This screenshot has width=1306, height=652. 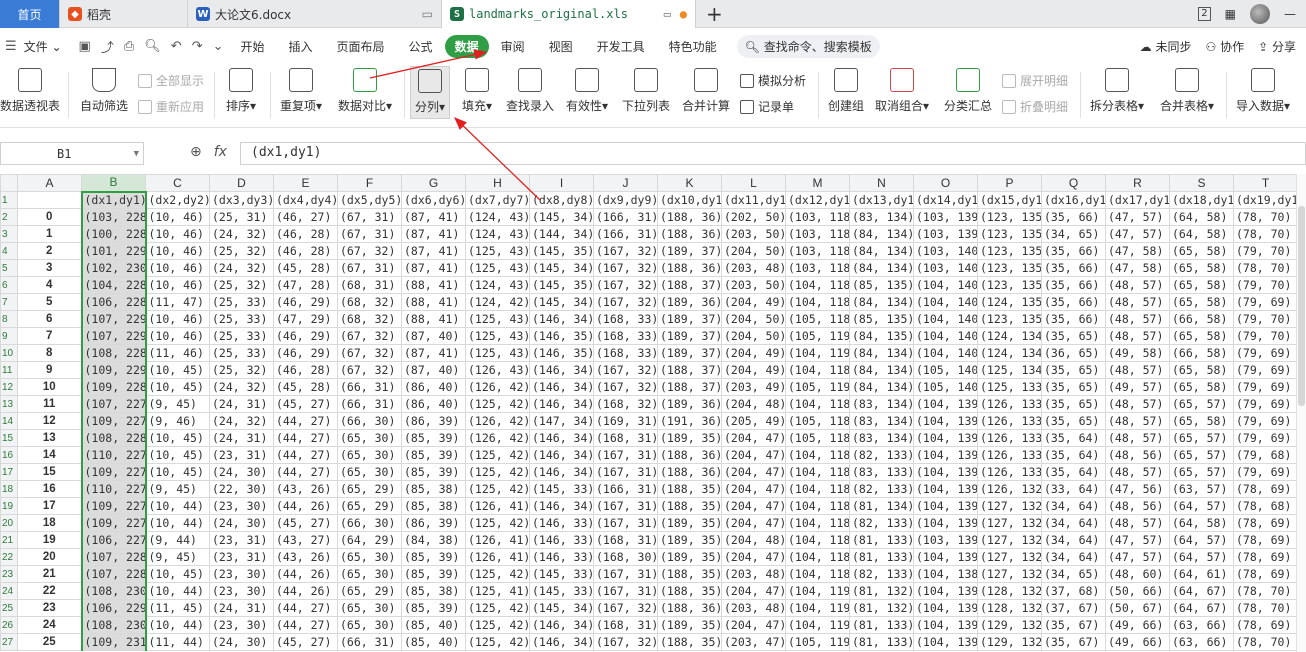 What do you see at coordinates (625, 404) in the screenshot?
I see `cell: (168, 32)` at bounding box center [625, 404].